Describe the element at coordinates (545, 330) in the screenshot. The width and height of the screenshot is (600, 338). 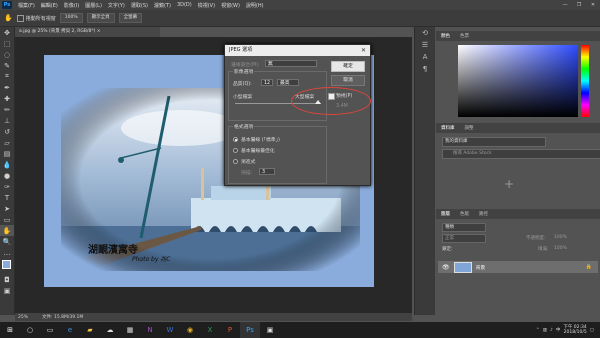
I see `network-icon: ▥` at that location.